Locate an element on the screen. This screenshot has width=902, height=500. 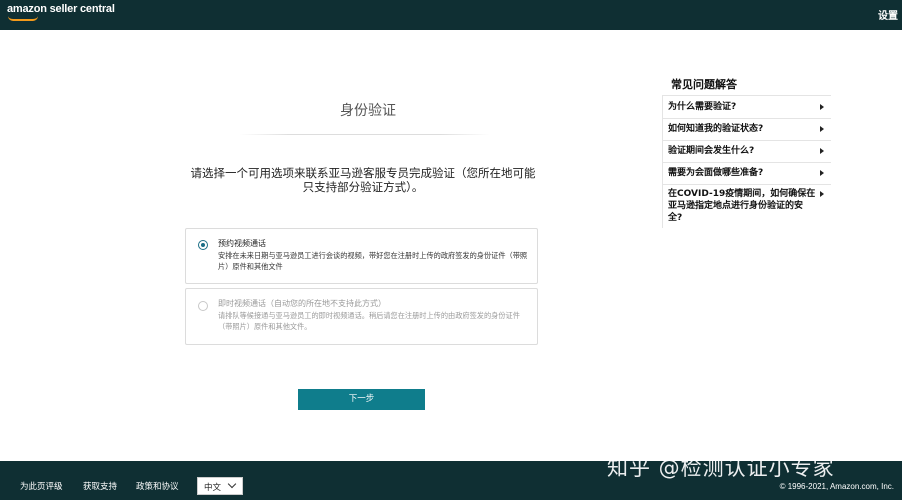
rate-page-link: 为此页评级 is located at coordinates (41, 486).